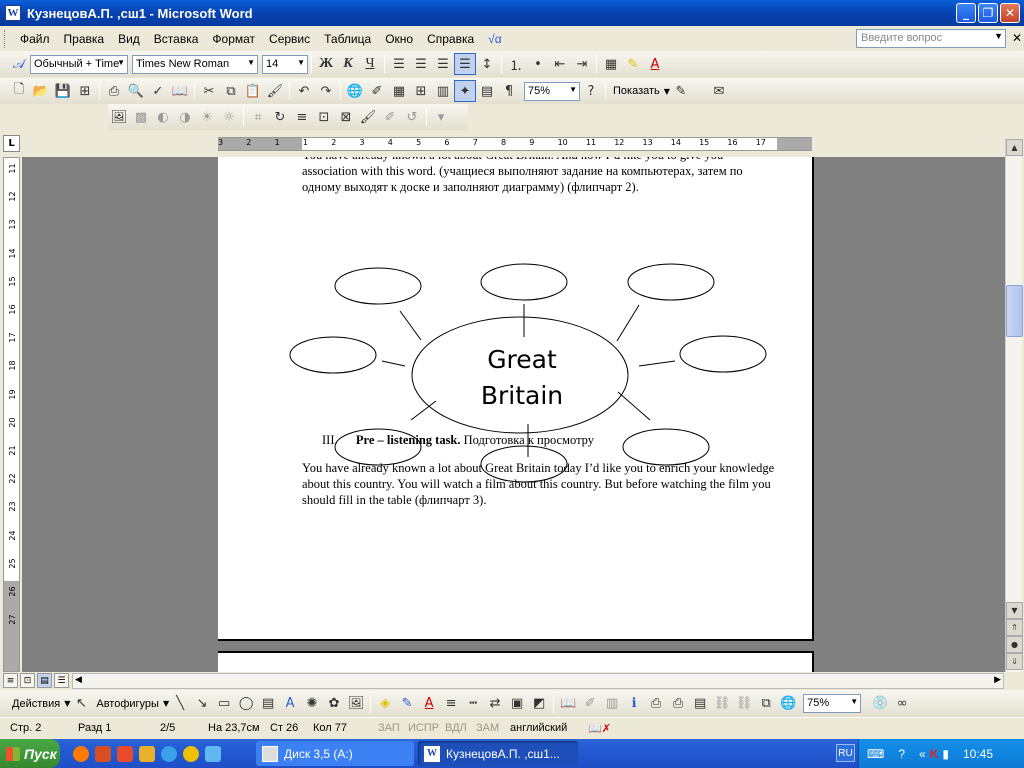 This screenshot has width=1024, height=768. I want to click on menu-edit: Правка, so click(84, 39).